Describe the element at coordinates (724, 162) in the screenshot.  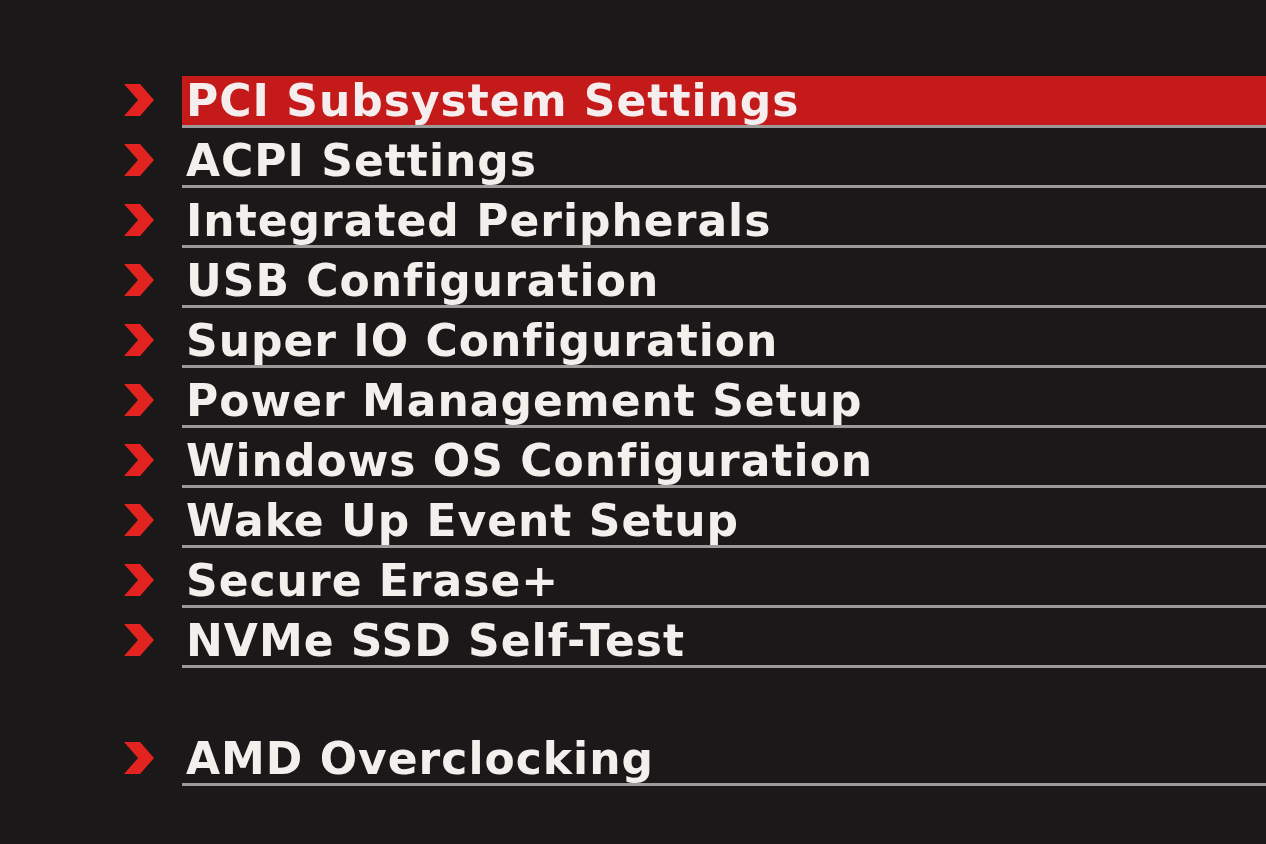
I see `menu-item: ACPI Settings` at that location.